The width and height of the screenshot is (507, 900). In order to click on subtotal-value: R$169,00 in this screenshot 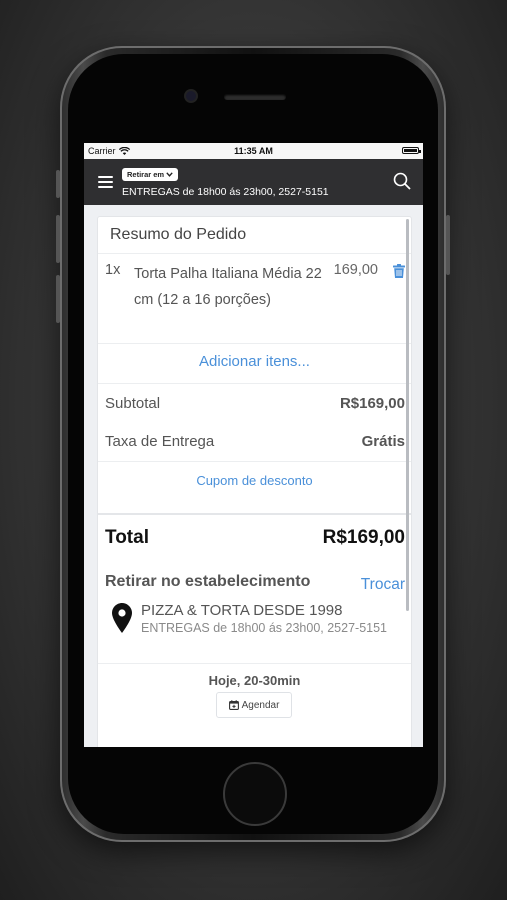, I will do `click(372, 403)`.